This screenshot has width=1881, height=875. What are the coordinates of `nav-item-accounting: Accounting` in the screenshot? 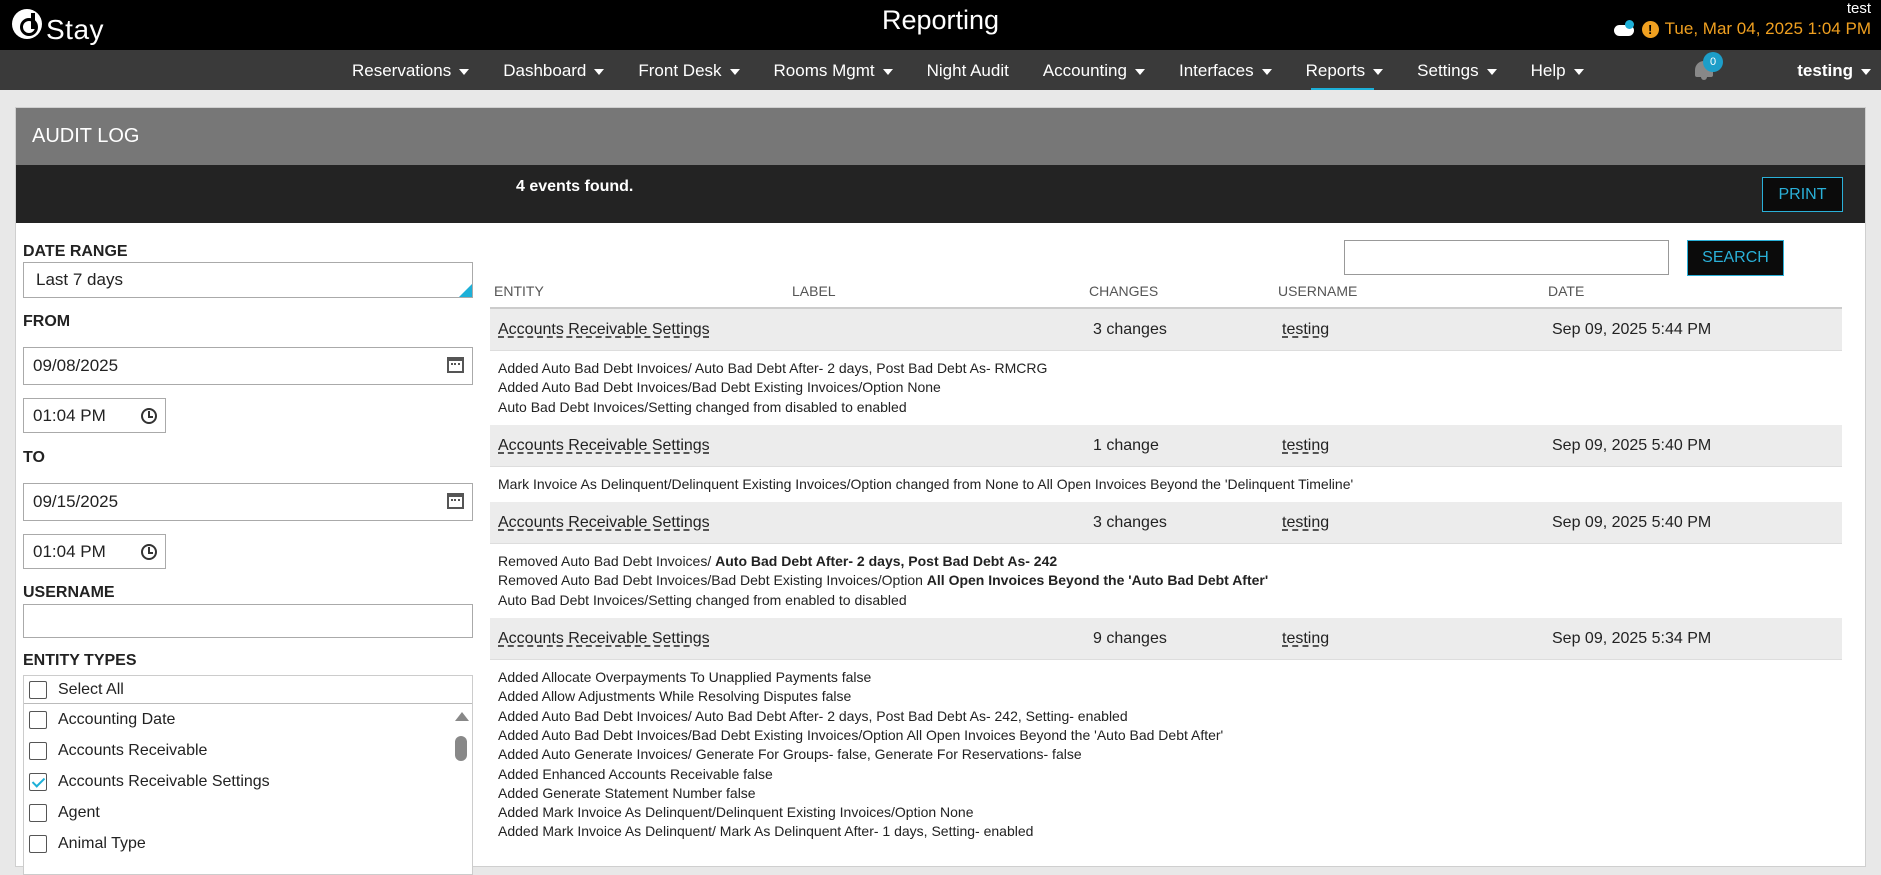 It's located at (1094, 70).